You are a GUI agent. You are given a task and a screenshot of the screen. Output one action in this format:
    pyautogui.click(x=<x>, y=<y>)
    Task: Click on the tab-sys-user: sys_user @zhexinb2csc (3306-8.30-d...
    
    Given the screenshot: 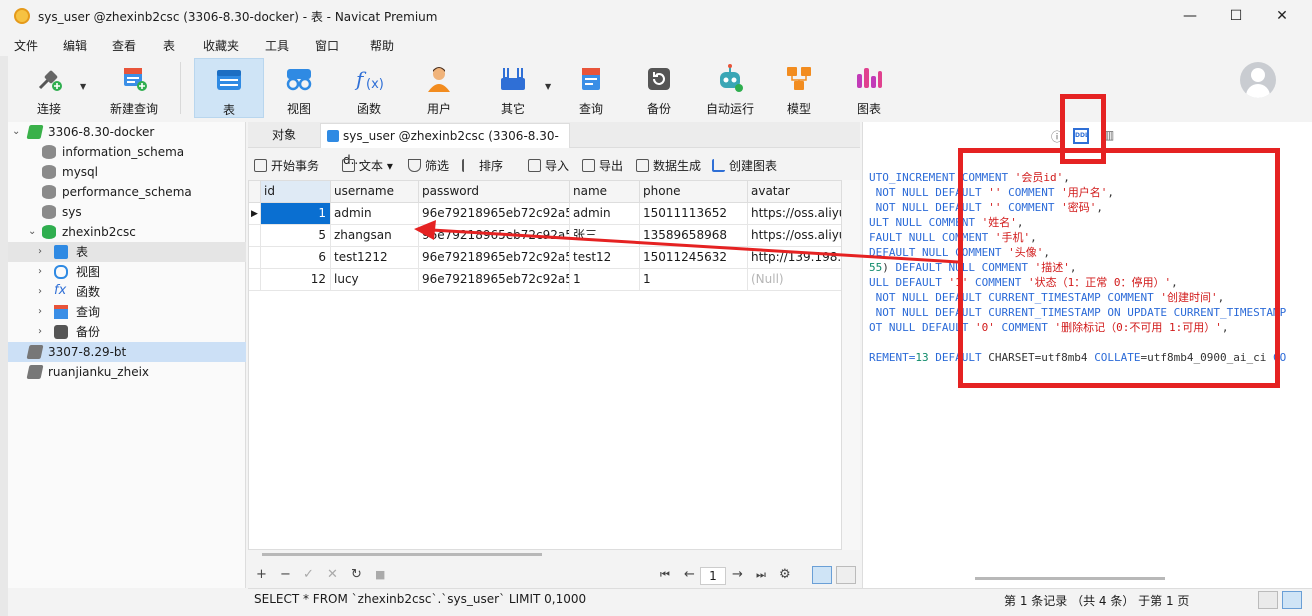 What is the action you would take?
    pyautogui.click(x=445, y=145)
    